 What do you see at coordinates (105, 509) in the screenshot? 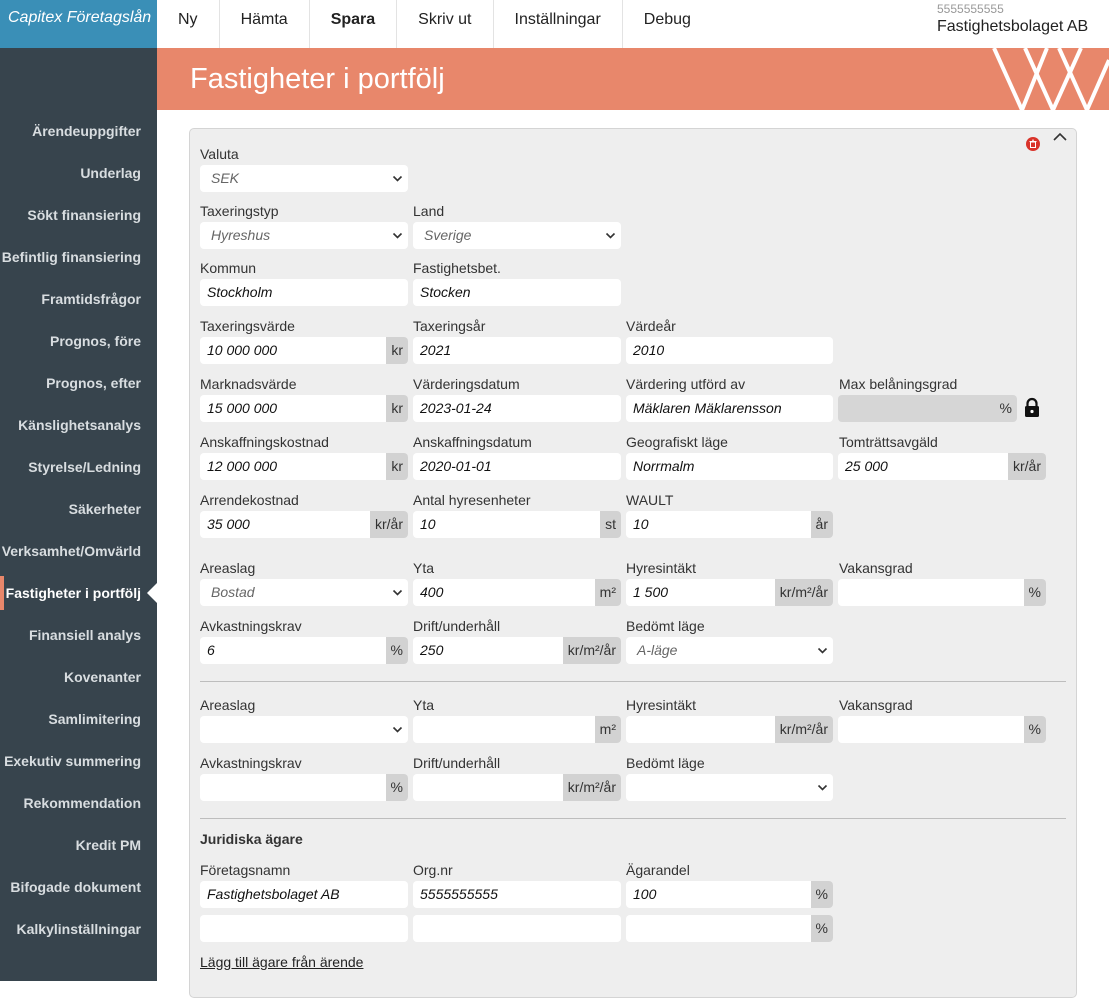
I see `sidebar-item-sakerheter: Säkerheter` at bounding box center [105, 509].